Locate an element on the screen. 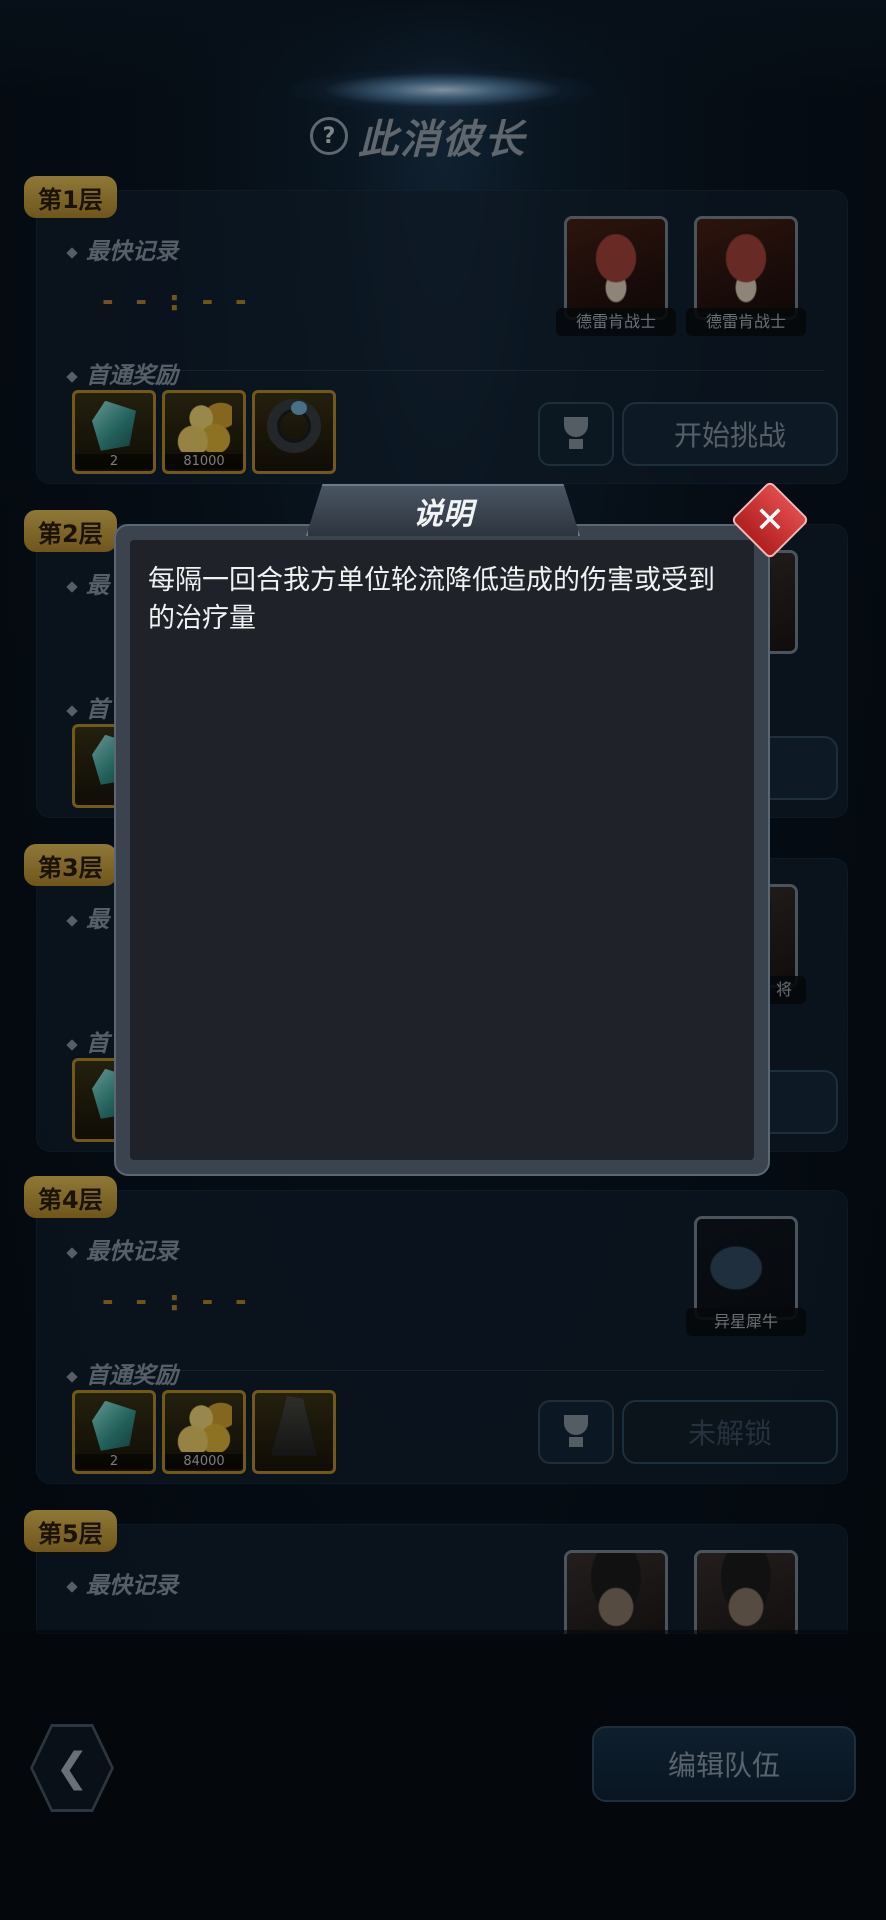 The height and width of the screenshot is (1920, 886). dialog-title: 说明 is located at coordinates (443, 510).